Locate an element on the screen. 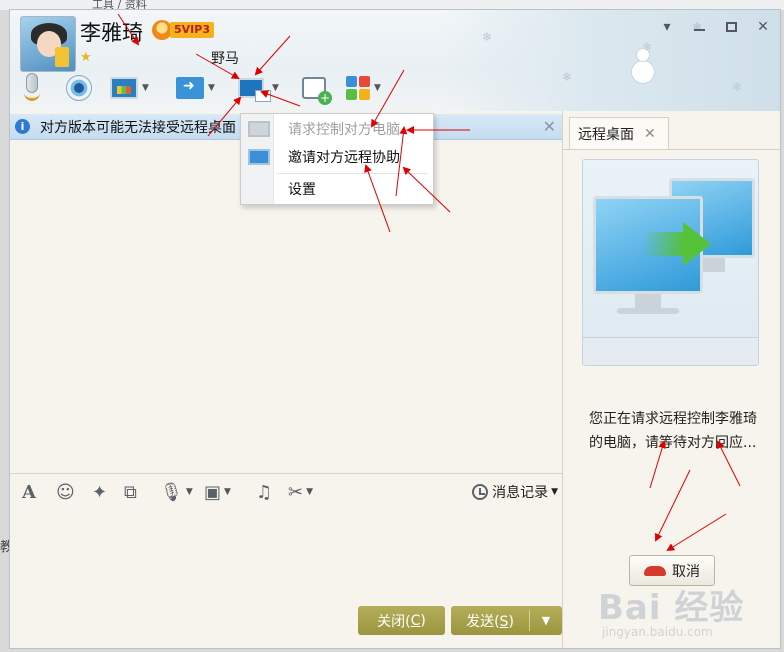 The width and height of the screenshot is (784, 652). snowman-decoration is located at coordinates (643, 68).